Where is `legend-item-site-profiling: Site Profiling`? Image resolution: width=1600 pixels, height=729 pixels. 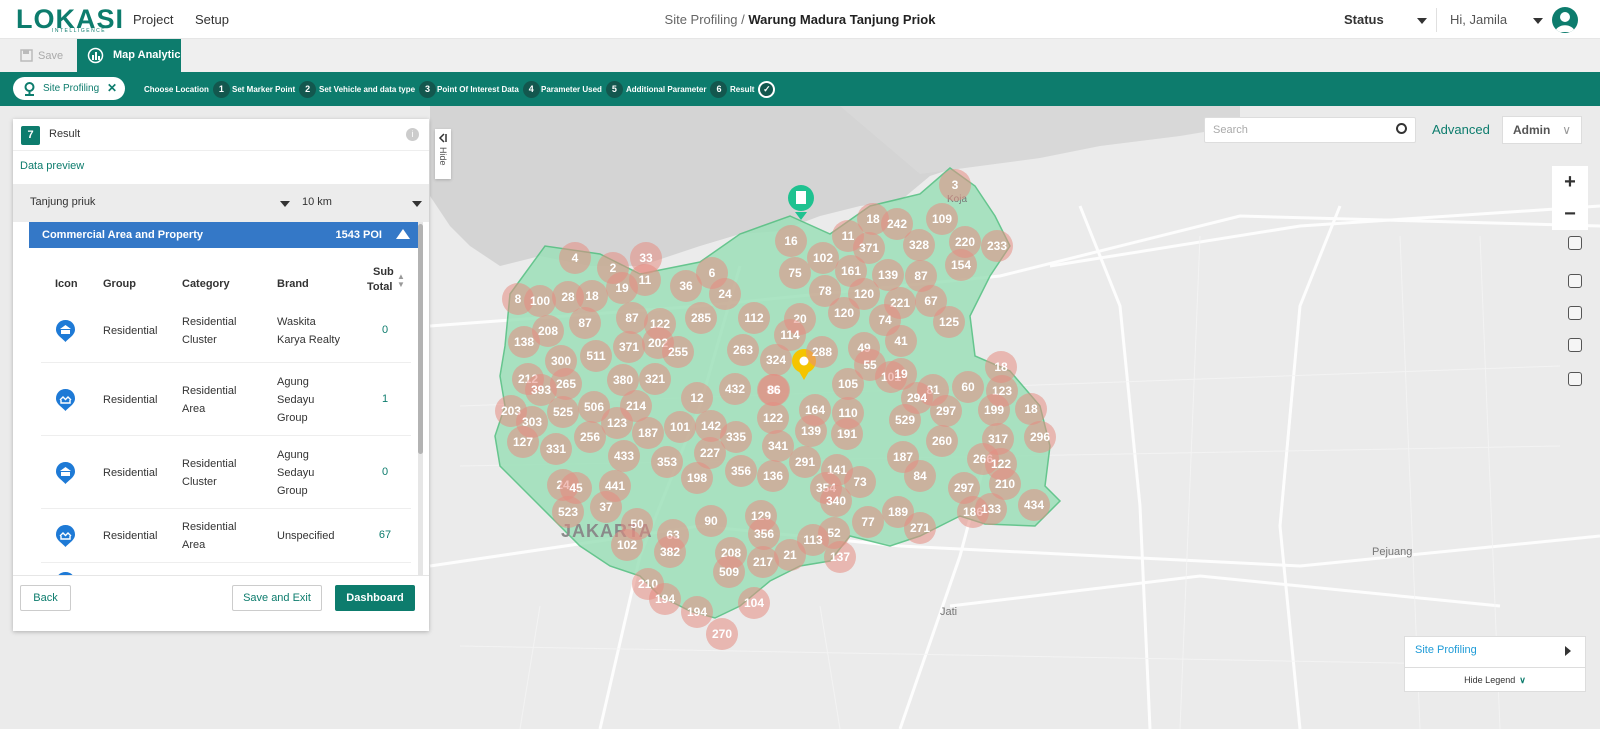
legend-item-site-profiling: Site Profiling is located at coordinates (1446, 650).